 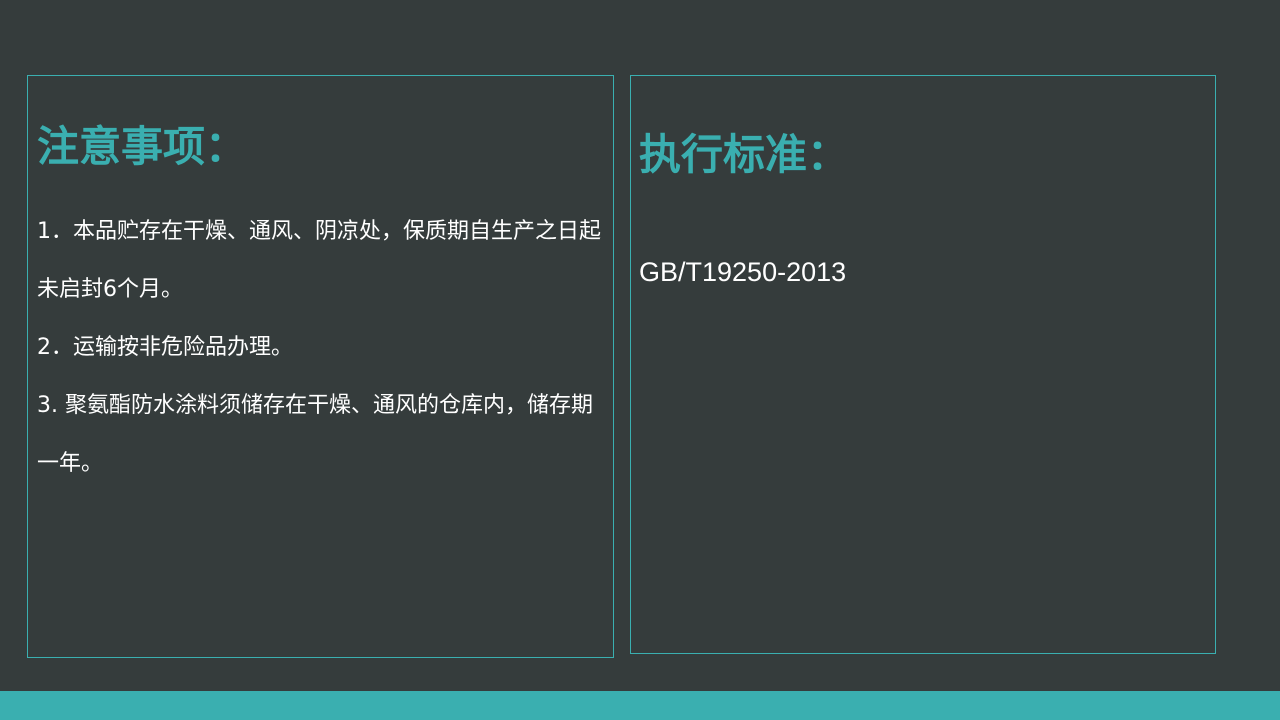 I want to click on notes-heading: 注意事项：, so click(x=142, y=146).